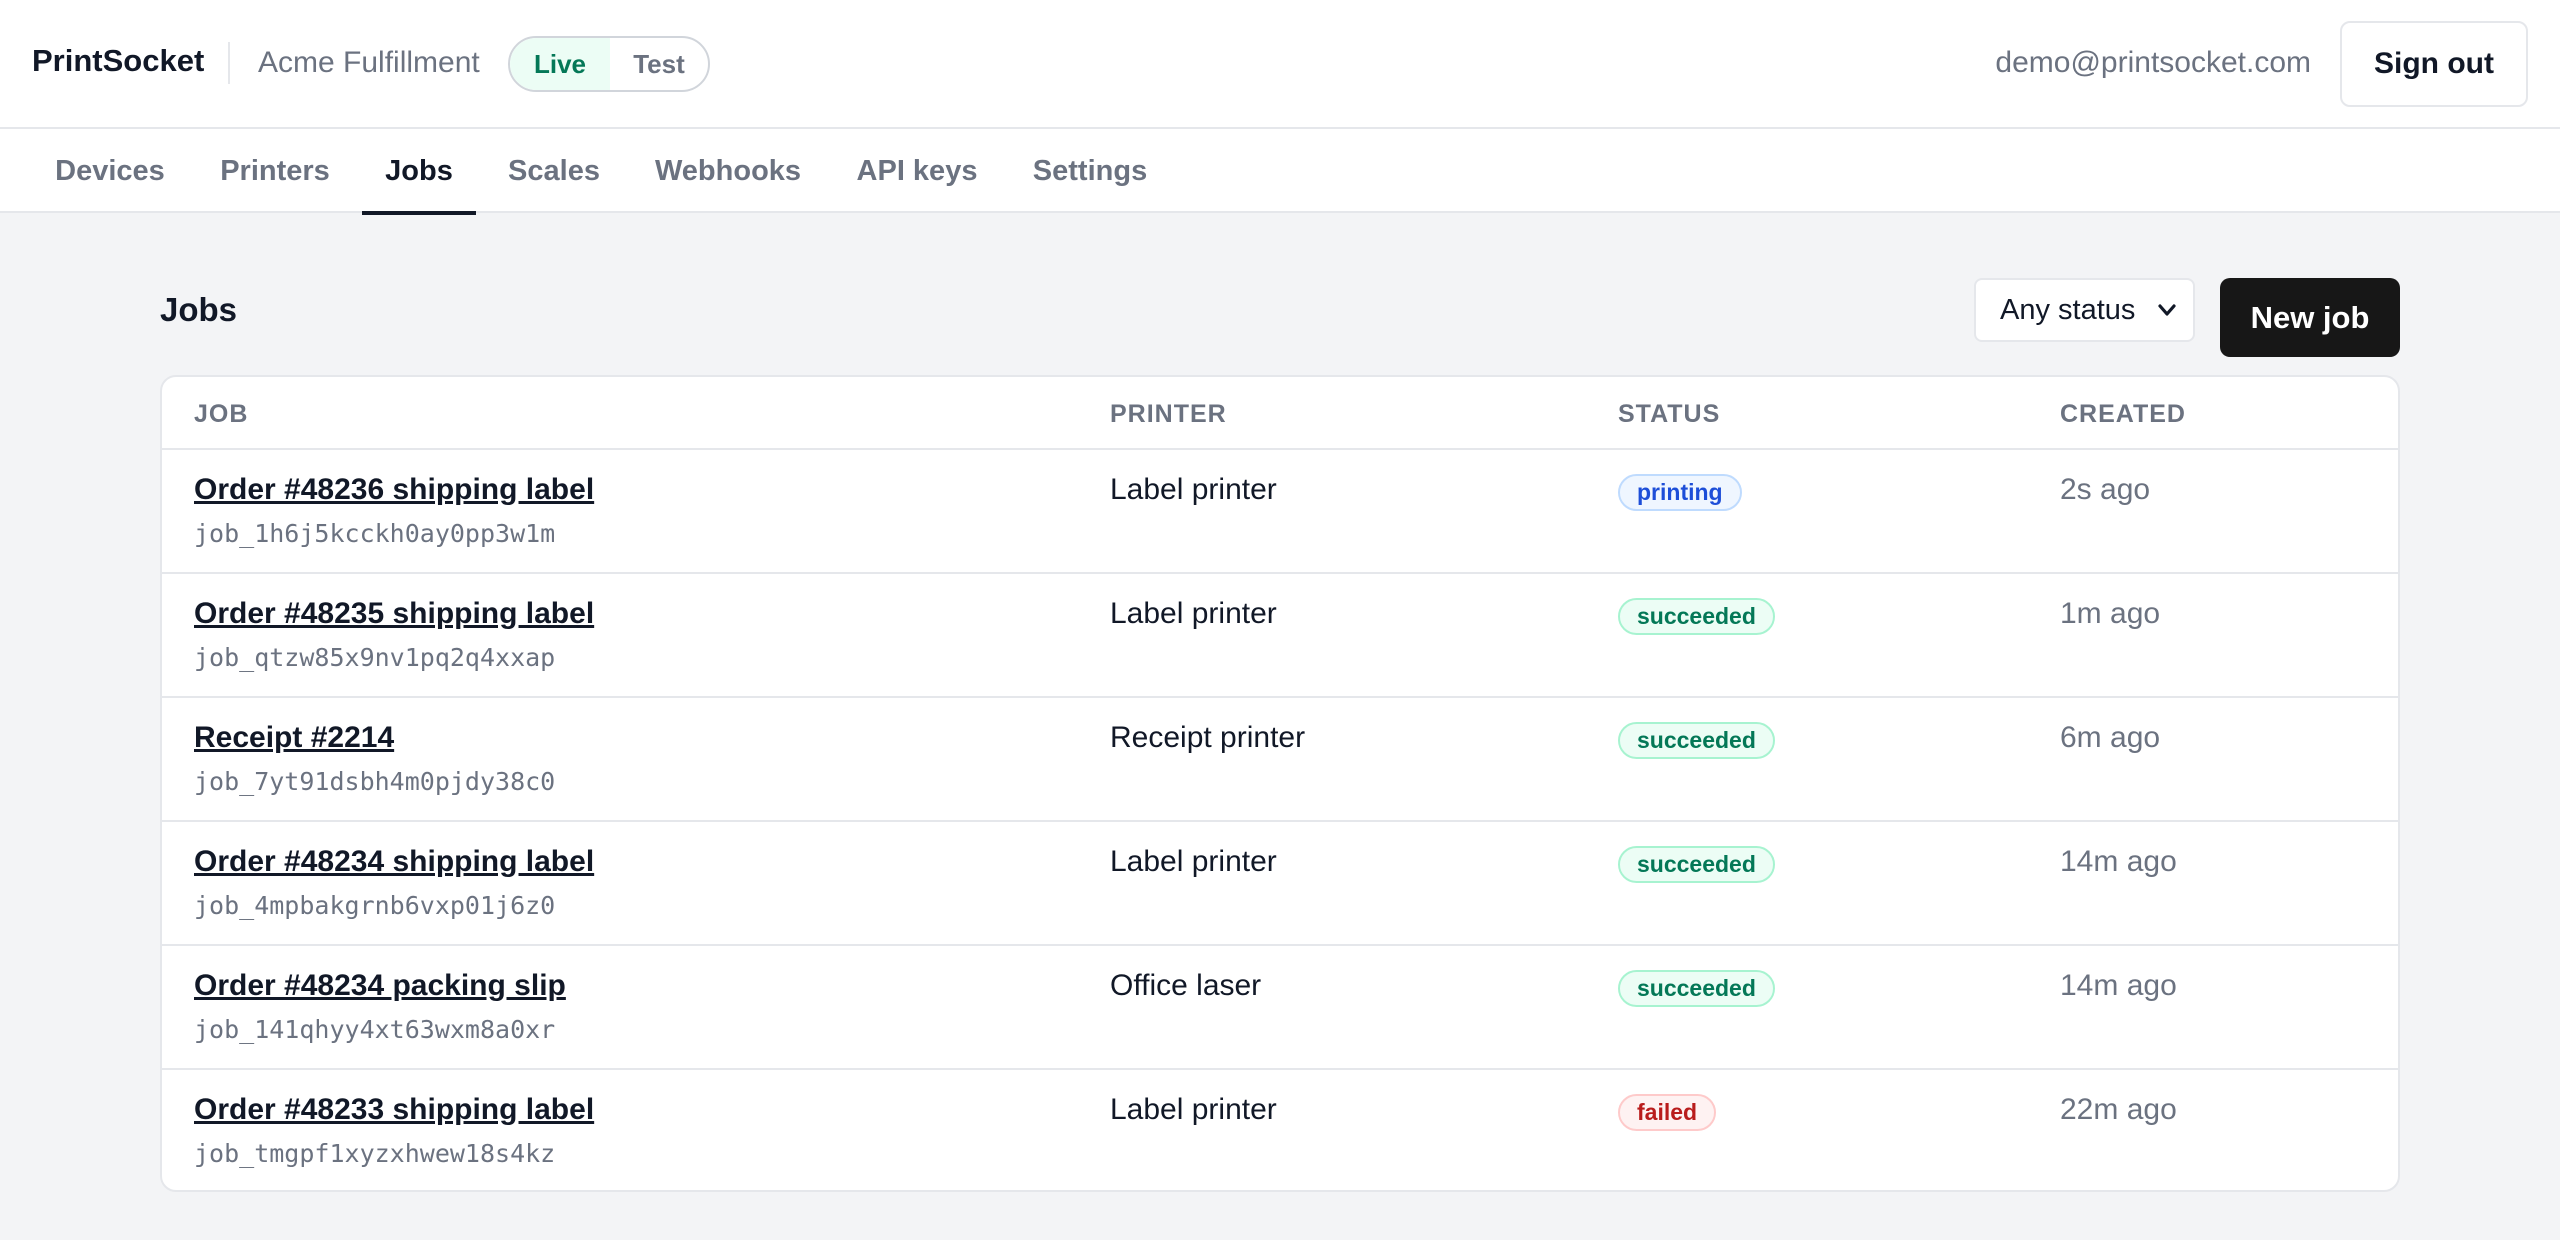 The height and width of the screenshot is (1240, 2560). What do you see at coordinates (229, 63) in the screenshot?
I see `divider` at bounding box center [229, 63].